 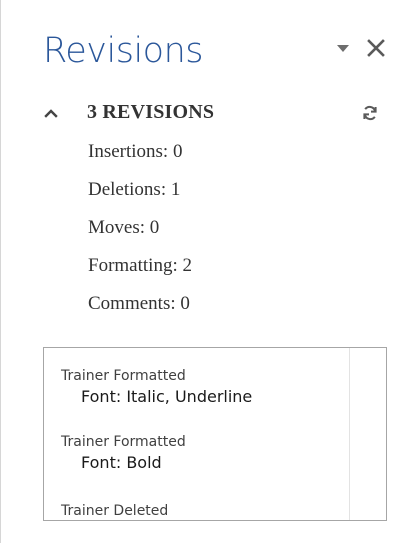 I want to click on revision-item: Trainer Deleted, so click(x=114, y=511).